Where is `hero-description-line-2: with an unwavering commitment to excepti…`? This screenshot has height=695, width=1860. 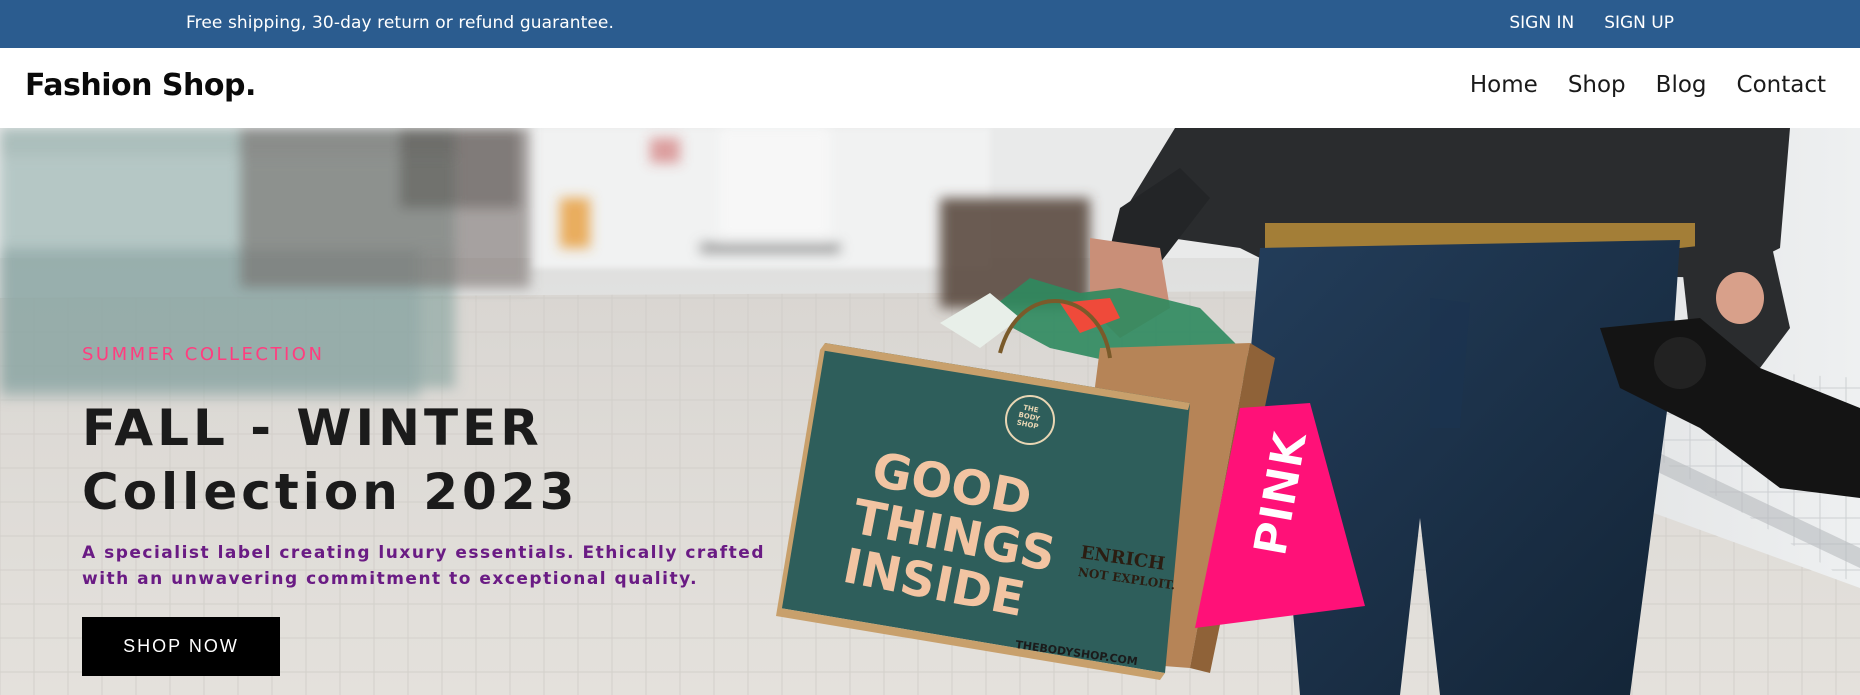
hero-description-line-2: with an unwavering commitment to excepti… is located at coordinates (390, 579).